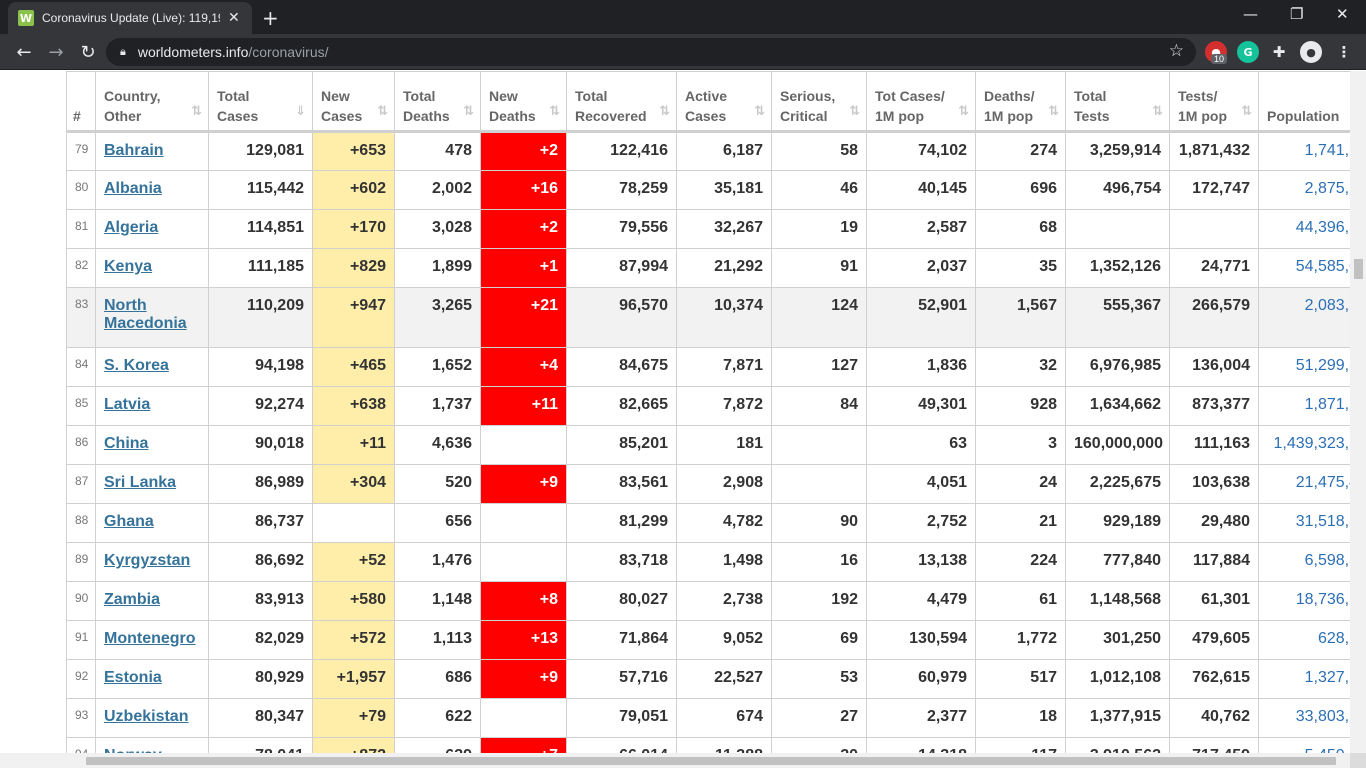 The height and width of the screenshot is (768, 1366). What do you see at coordinates (1020, 718) in the screenshot?
I see `cell-deaths-1m: 18` at bounding box center [1020, 718].